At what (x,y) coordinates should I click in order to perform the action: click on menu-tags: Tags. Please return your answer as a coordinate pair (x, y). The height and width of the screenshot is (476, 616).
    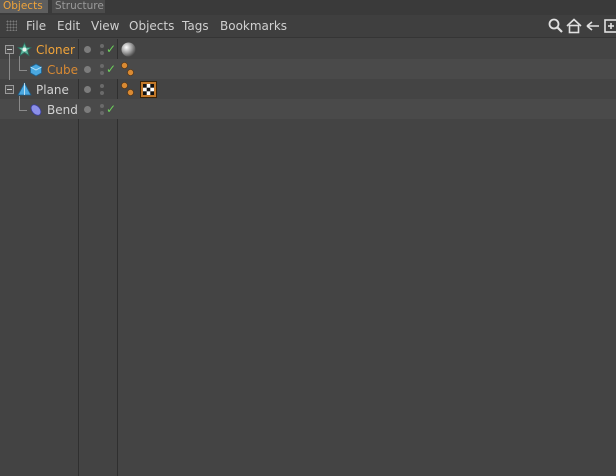
    Looking at the image, I should click on (195, 26).